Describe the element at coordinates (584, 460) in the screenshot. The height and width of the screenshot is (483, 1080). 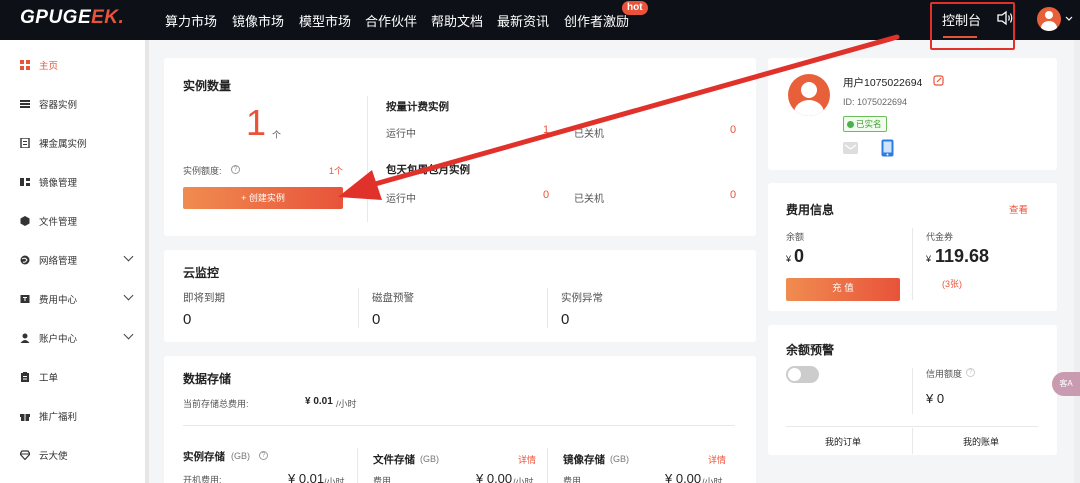
I see `image-storage-title: 镜像存储` at that location.